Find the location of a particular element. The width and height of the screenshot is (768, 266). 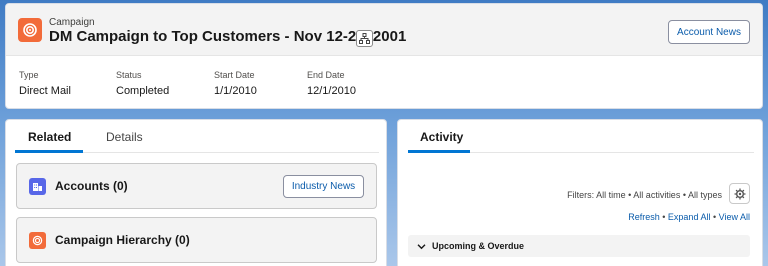

related-list-campaign-hierarchy: Campaign Hierarchy (0) is located at coordinates (196, 240).